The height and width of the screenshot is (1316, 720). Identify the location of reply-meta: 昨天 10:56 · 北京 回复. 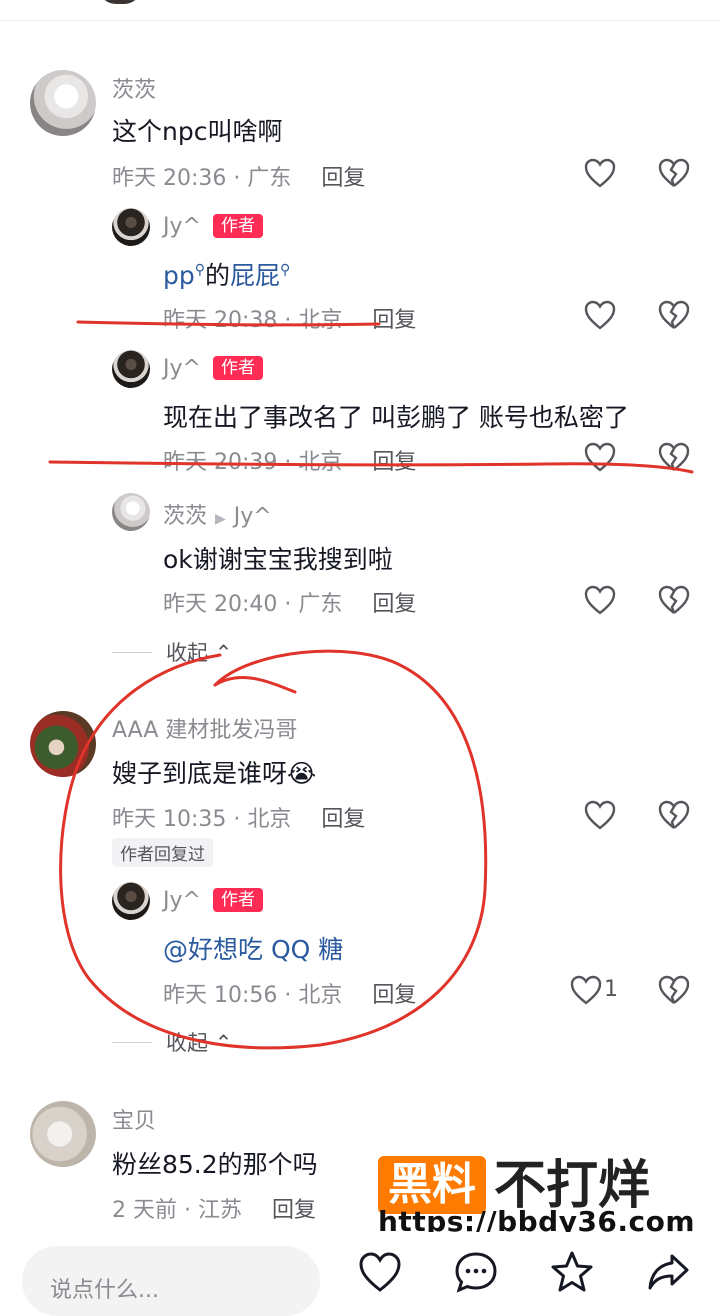
(289, 993).